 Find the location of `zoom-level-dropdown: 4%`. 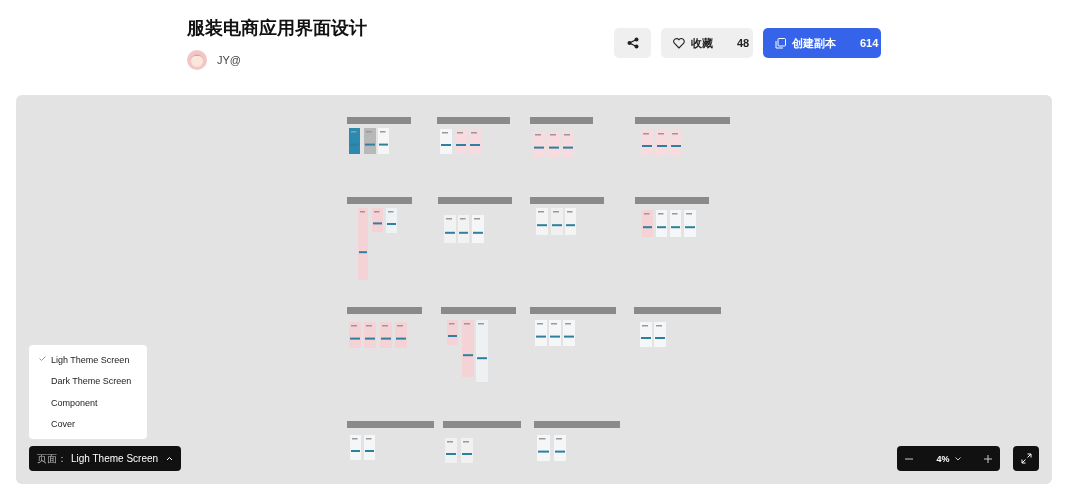

zoom-level-dropdown: 4% is located at coordinates (948, 458).